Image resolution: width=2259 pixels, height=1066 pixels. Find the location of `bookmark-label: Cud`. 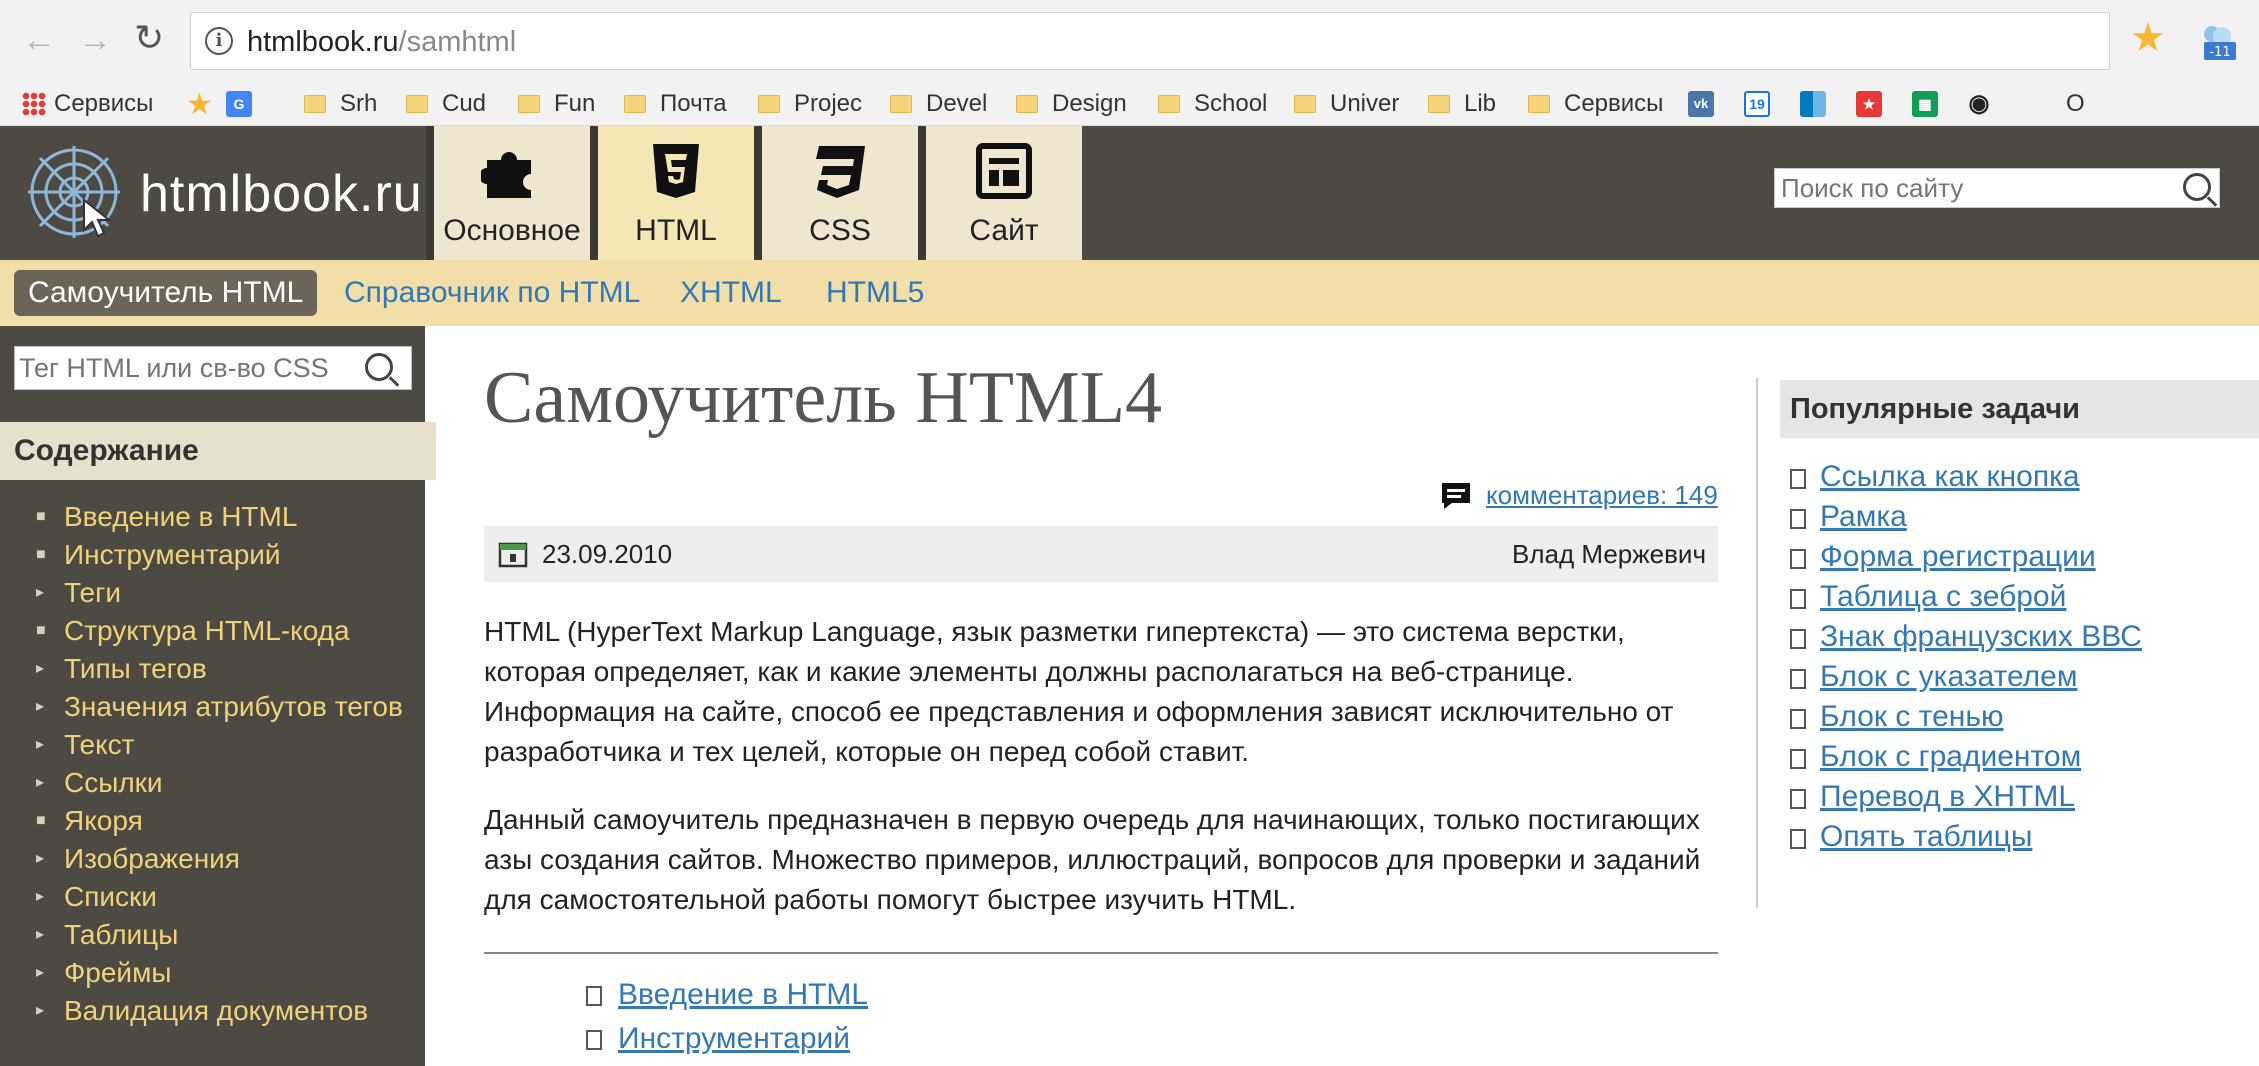

bookmark-label: Cud is located at coordinates (464, 103).